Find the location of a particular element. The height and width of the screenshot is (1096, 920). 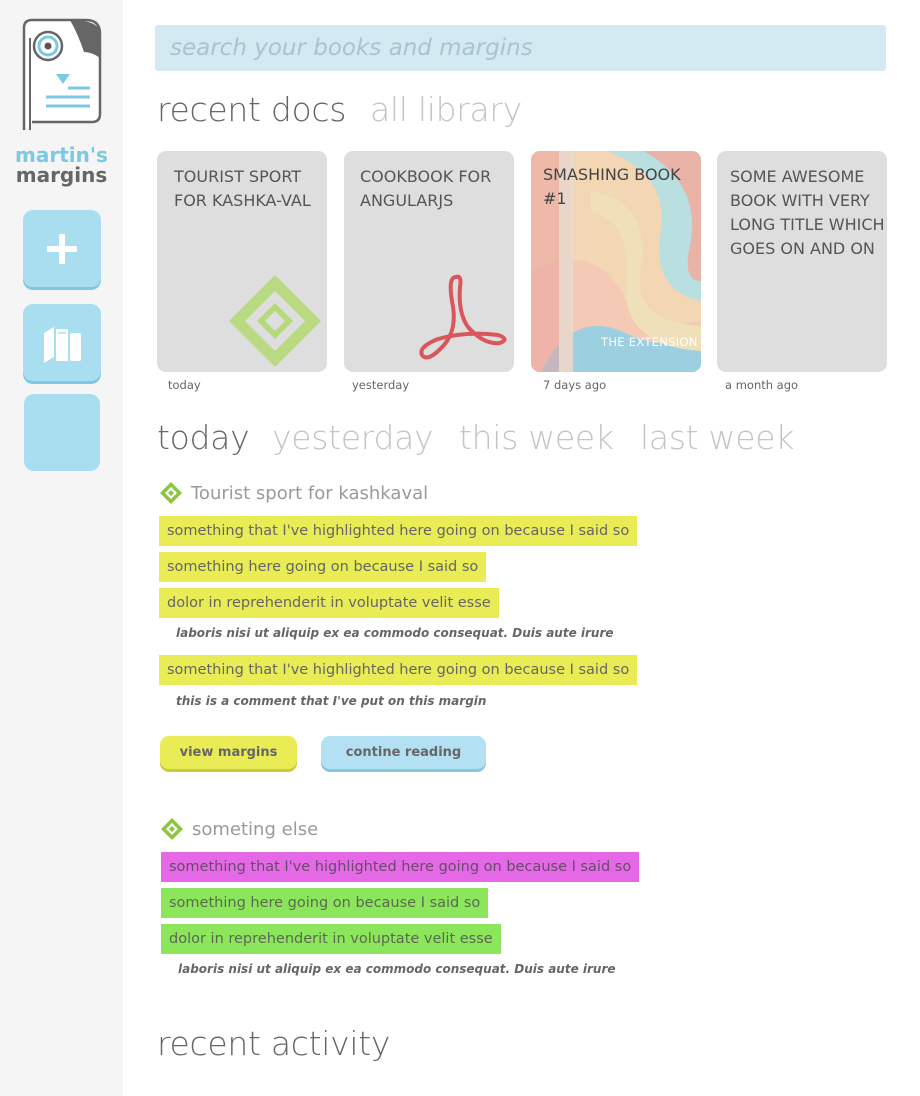

tab-all-library: all library is located at coordinates (446, 109).